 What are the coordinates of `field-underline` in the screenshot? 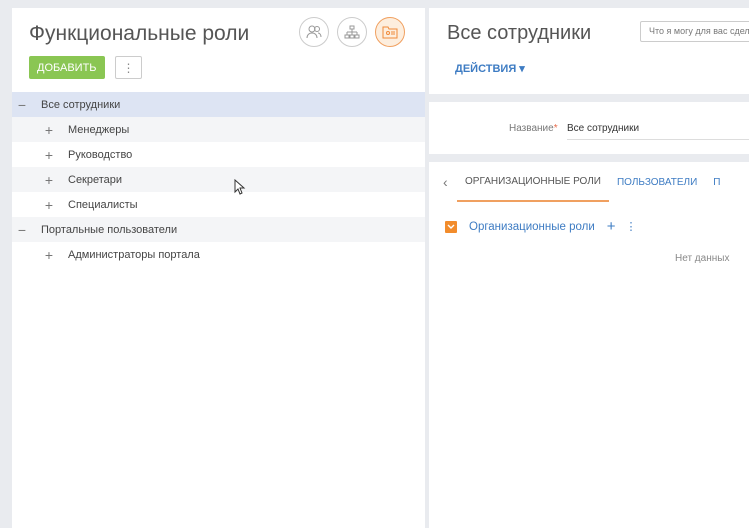 It's located at (658, 139).